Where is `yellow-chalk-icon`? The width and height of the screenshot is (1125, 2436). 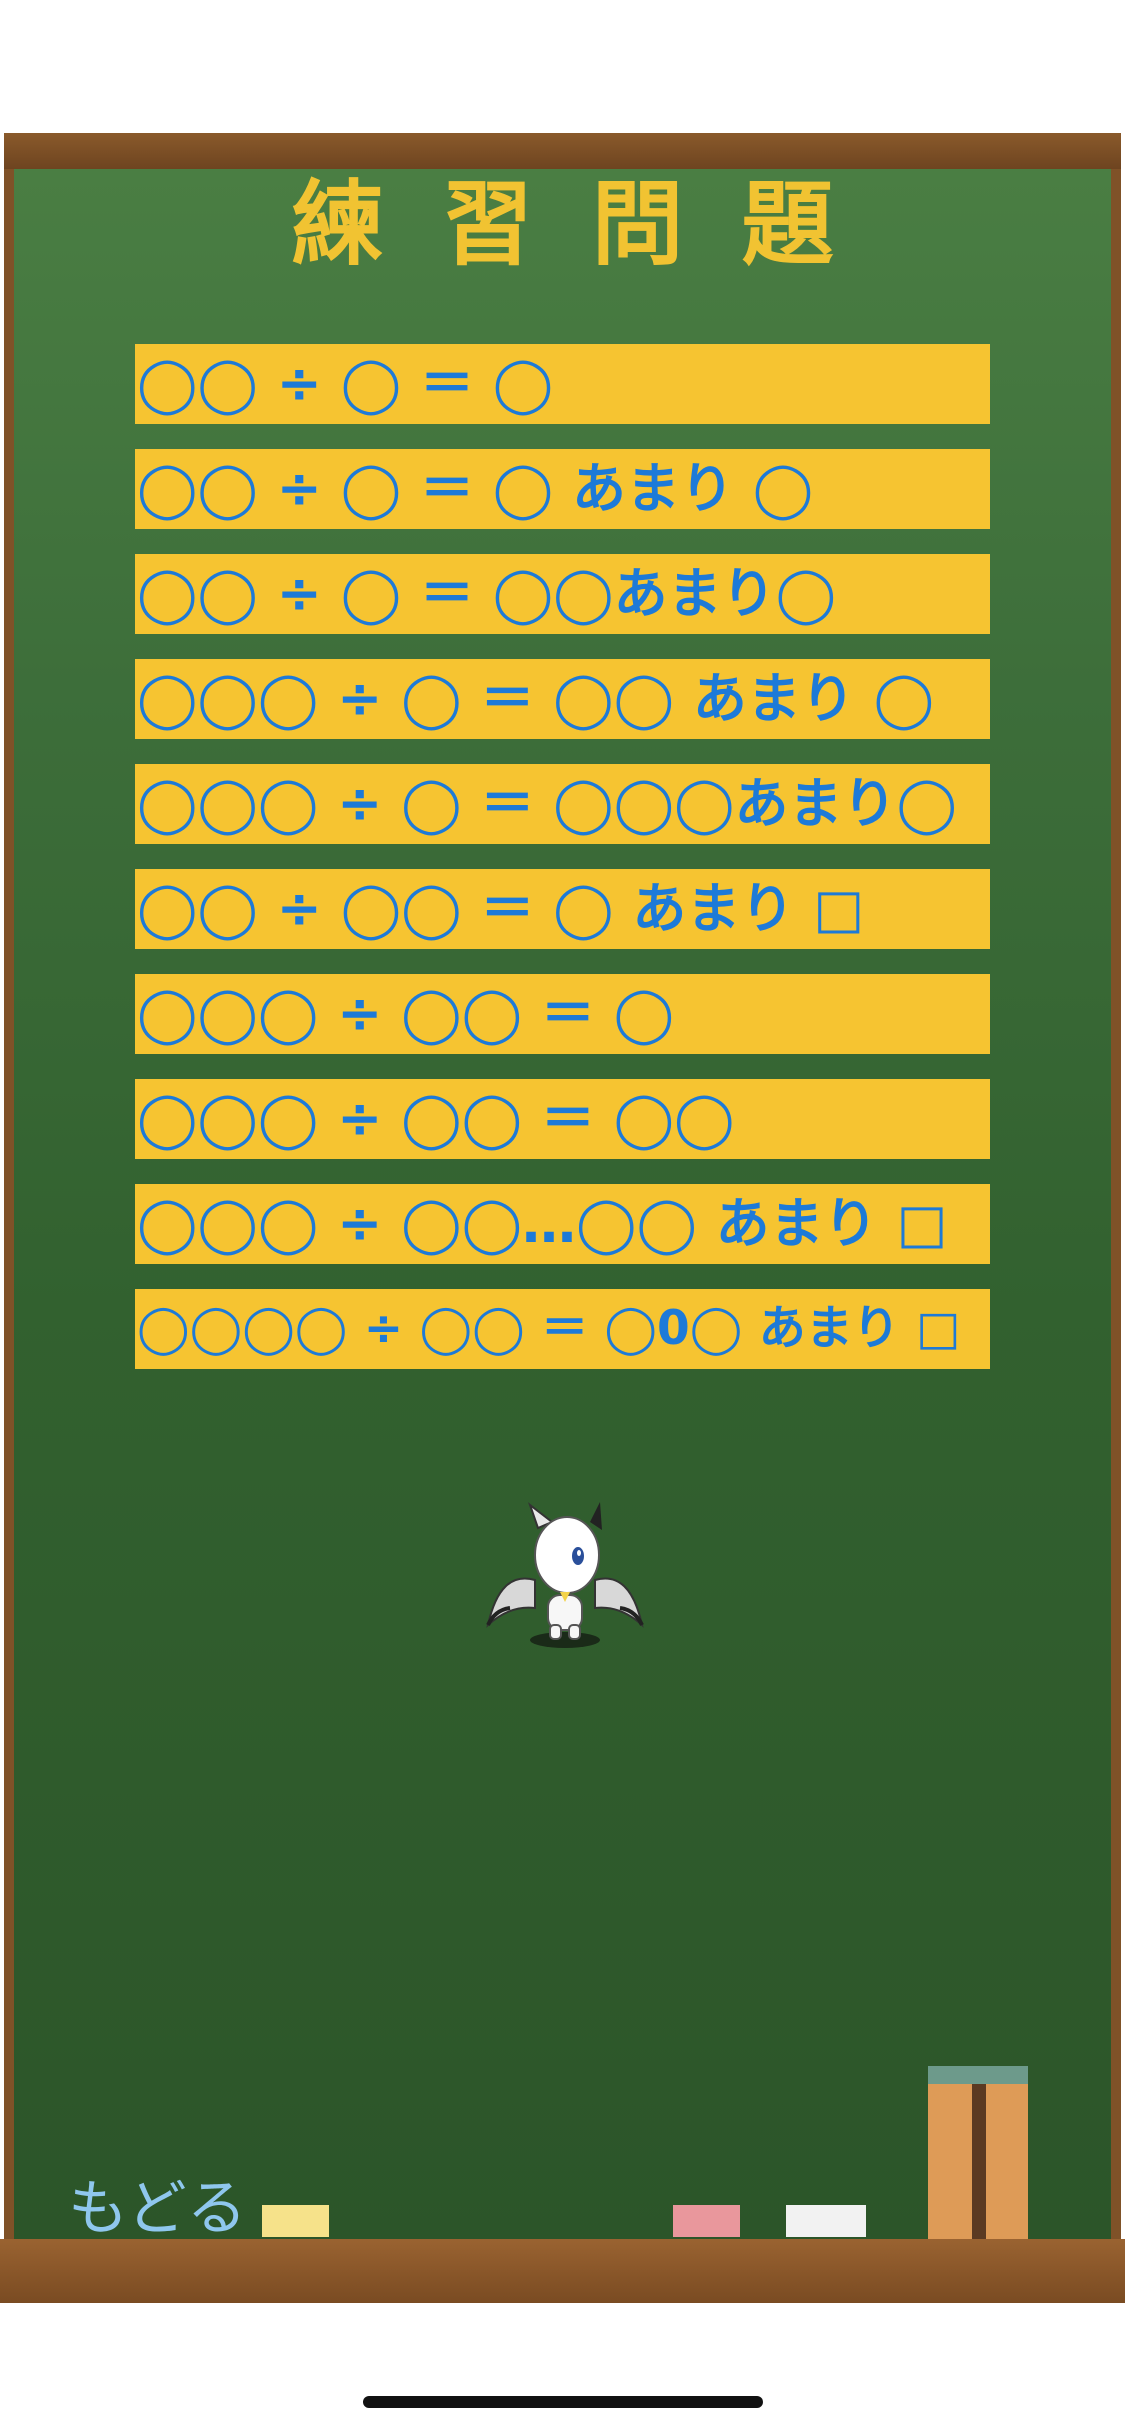 yellow-chalk-icon is located at coordinates (295, 2221).